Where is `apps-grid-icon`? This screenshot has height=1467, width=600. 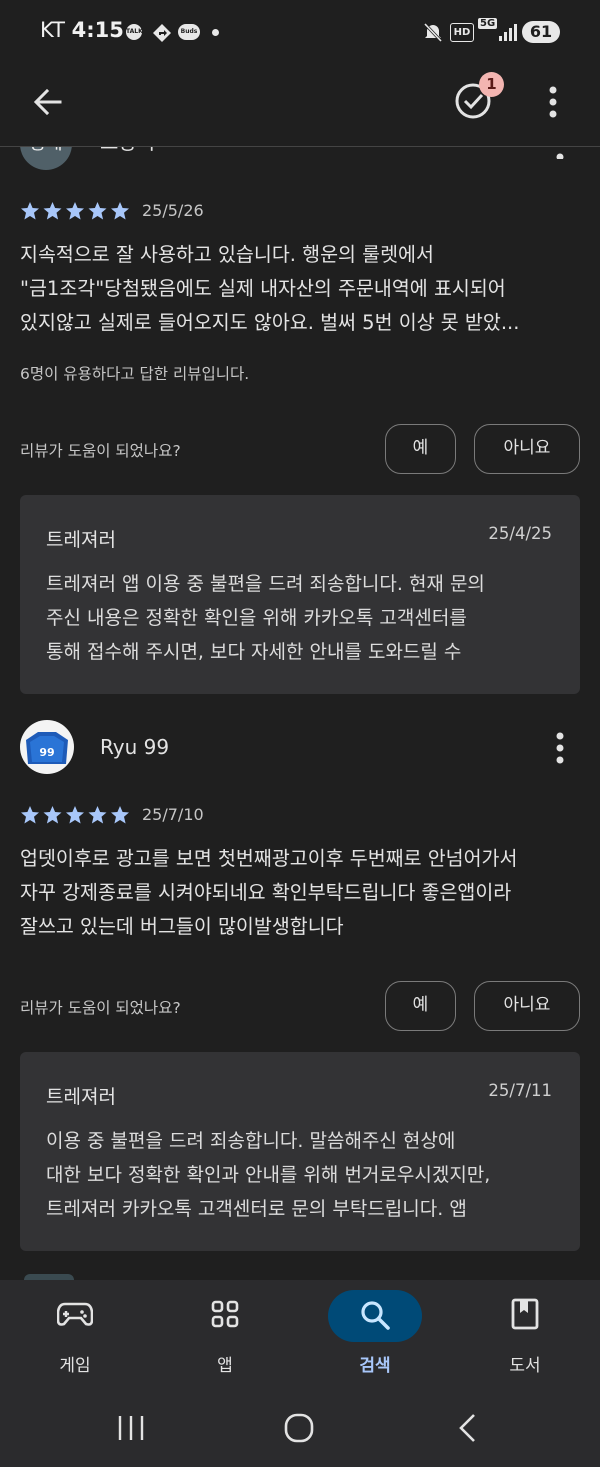 apps-grid-icon is located at coordinates (225, 1316).